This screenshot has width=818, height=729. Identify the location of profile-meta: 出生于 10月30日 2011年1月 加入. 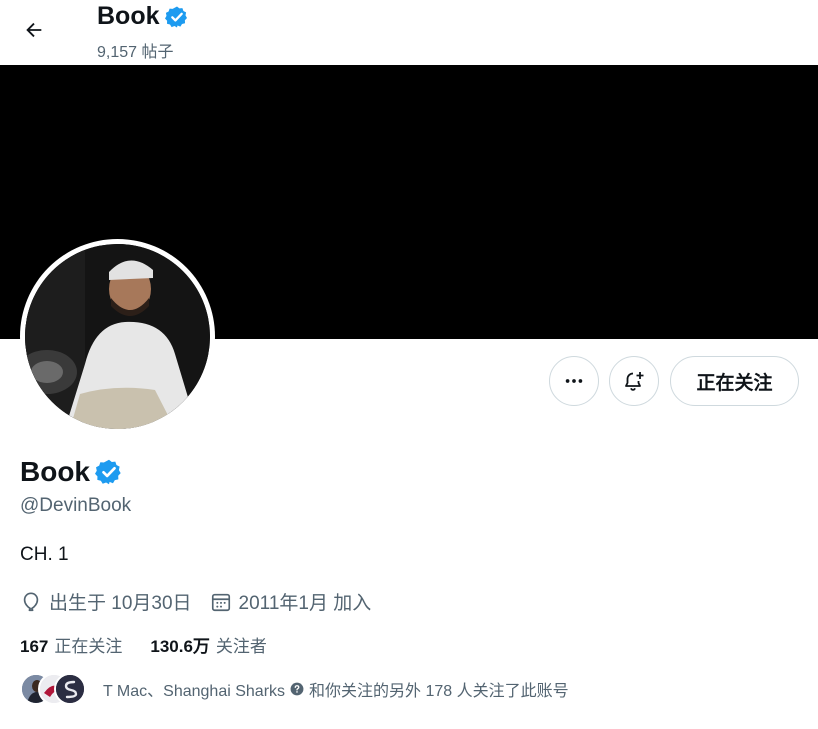
(204, 601).